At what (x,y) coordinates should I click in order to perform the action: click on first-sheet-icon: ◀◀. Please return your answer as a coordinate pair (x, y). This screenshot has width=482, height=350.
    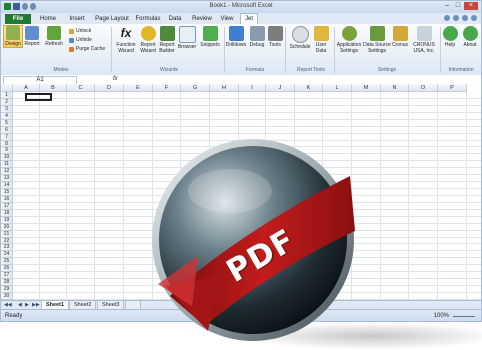
    Looking at the image, I should click on (8, 305).